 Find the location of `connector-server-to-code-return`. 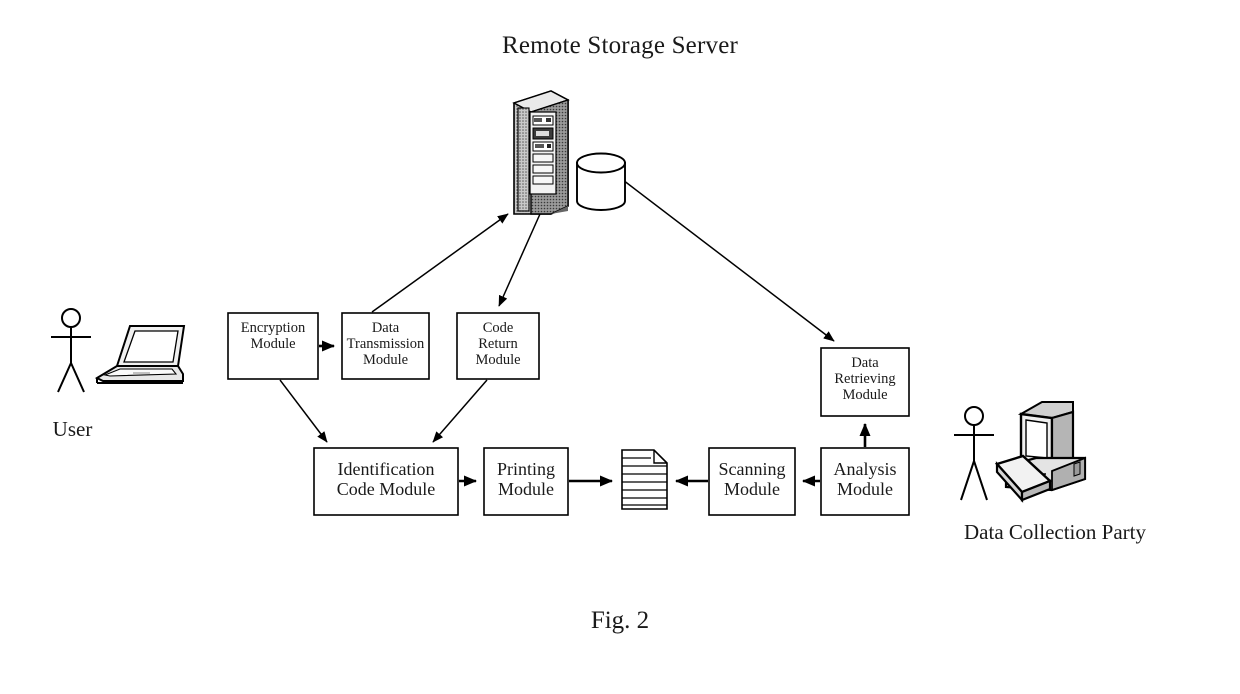

connector-server-to-code-return is located at coordinates (519, 260).